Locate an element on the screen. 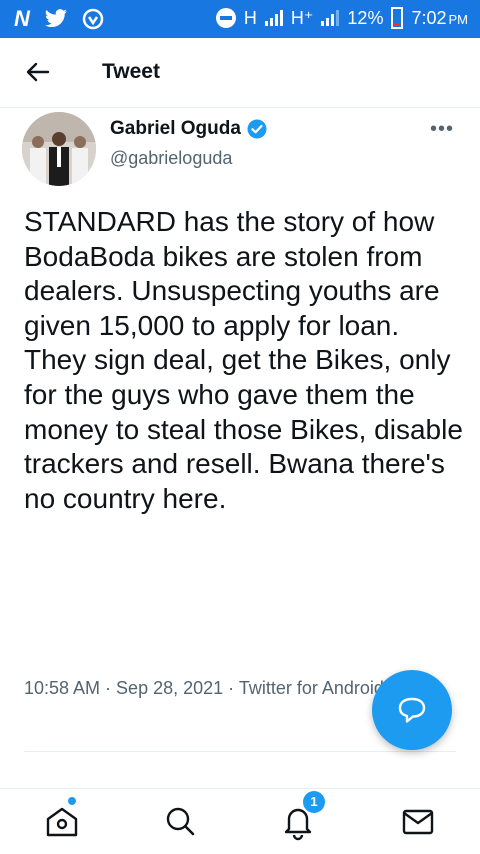 This screenshot has height=854, width=480. reply-fab-button is located at coordinates (412, 710).